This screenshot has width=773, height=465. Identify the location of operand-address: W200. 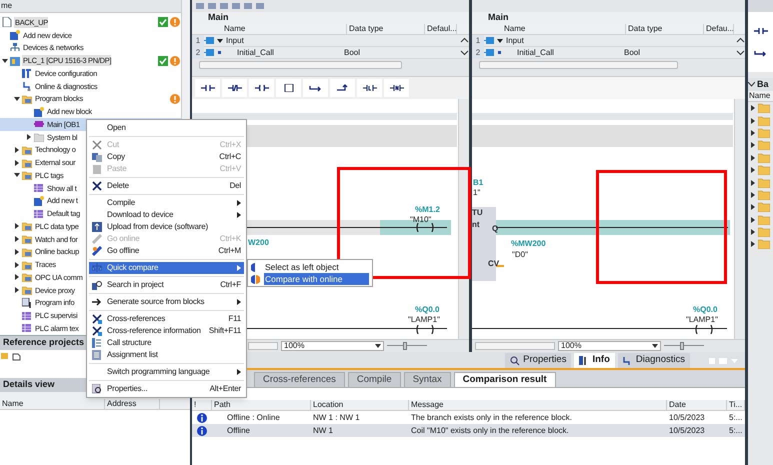
(258, 243).